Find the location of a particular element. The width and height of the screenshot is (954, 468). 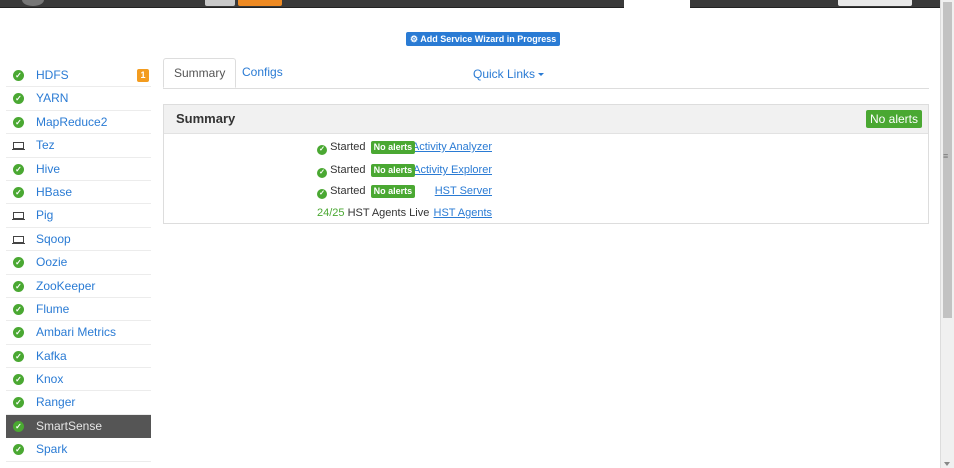

sidebar-item-flume: ✓ Flume is located at coordinates (78, 310).